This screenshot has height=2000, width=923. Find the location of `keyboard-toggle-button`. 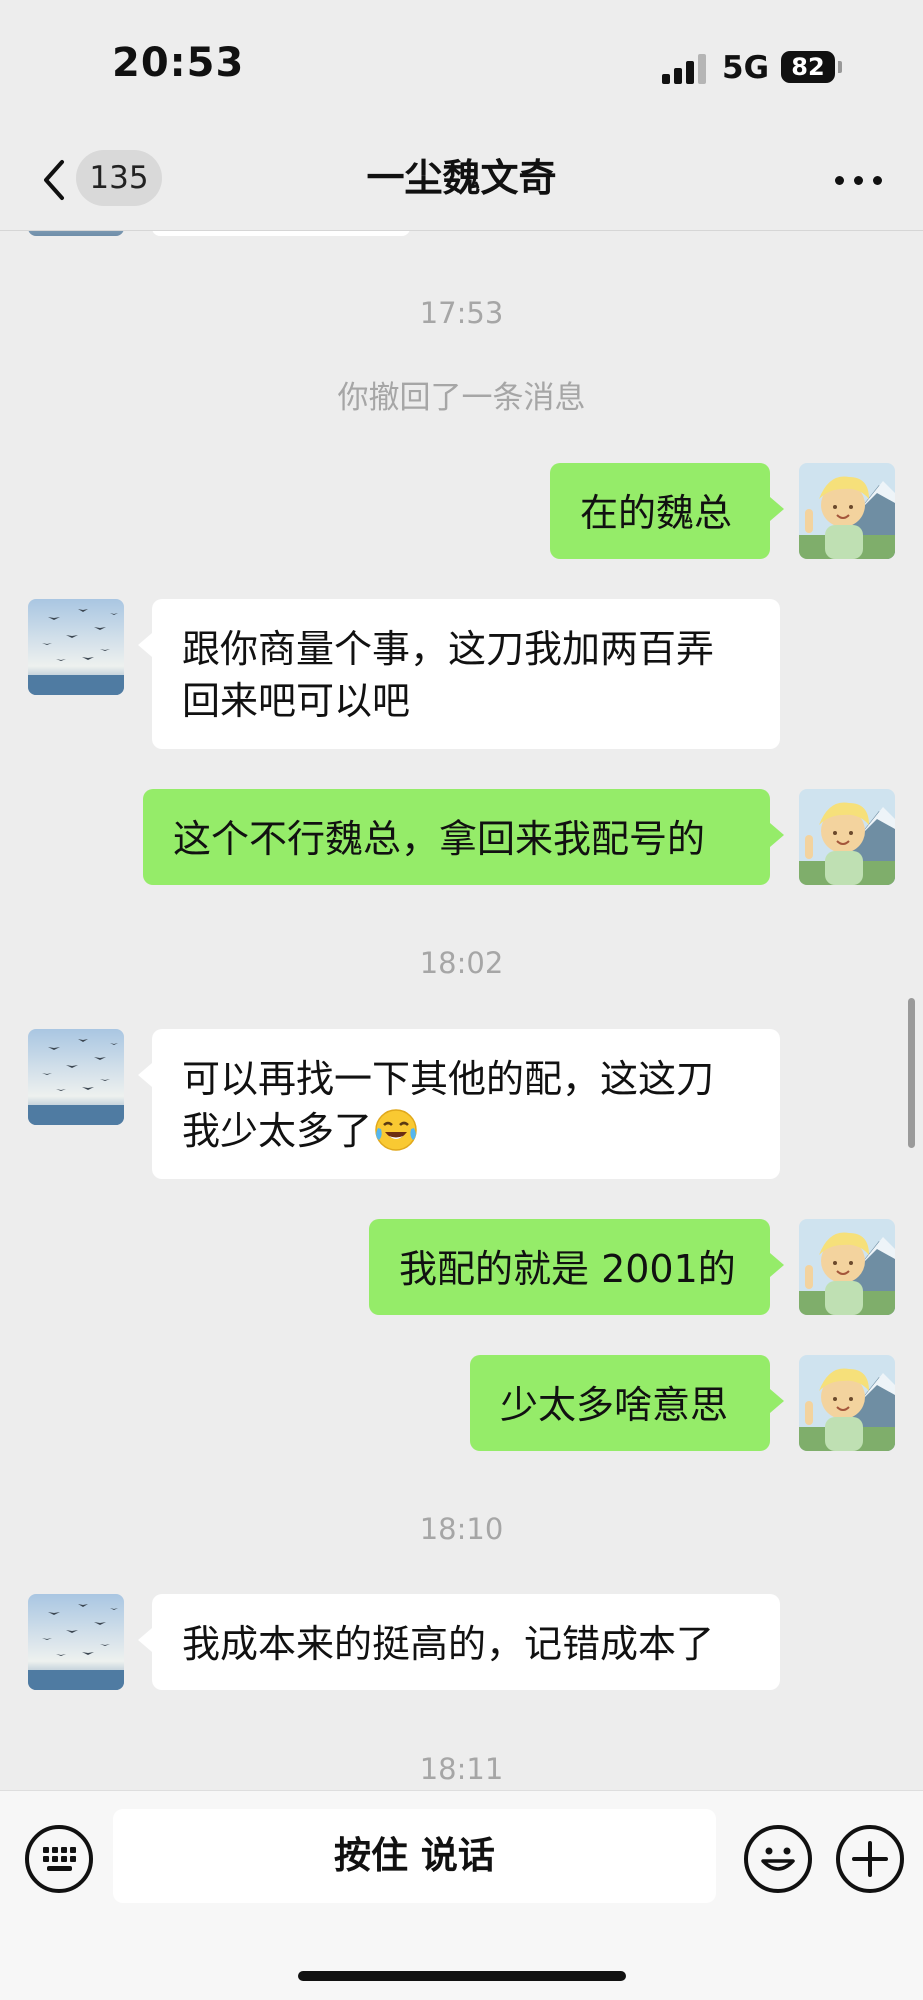

keyboard-toggle-button is located at coordinates (59, 1859).